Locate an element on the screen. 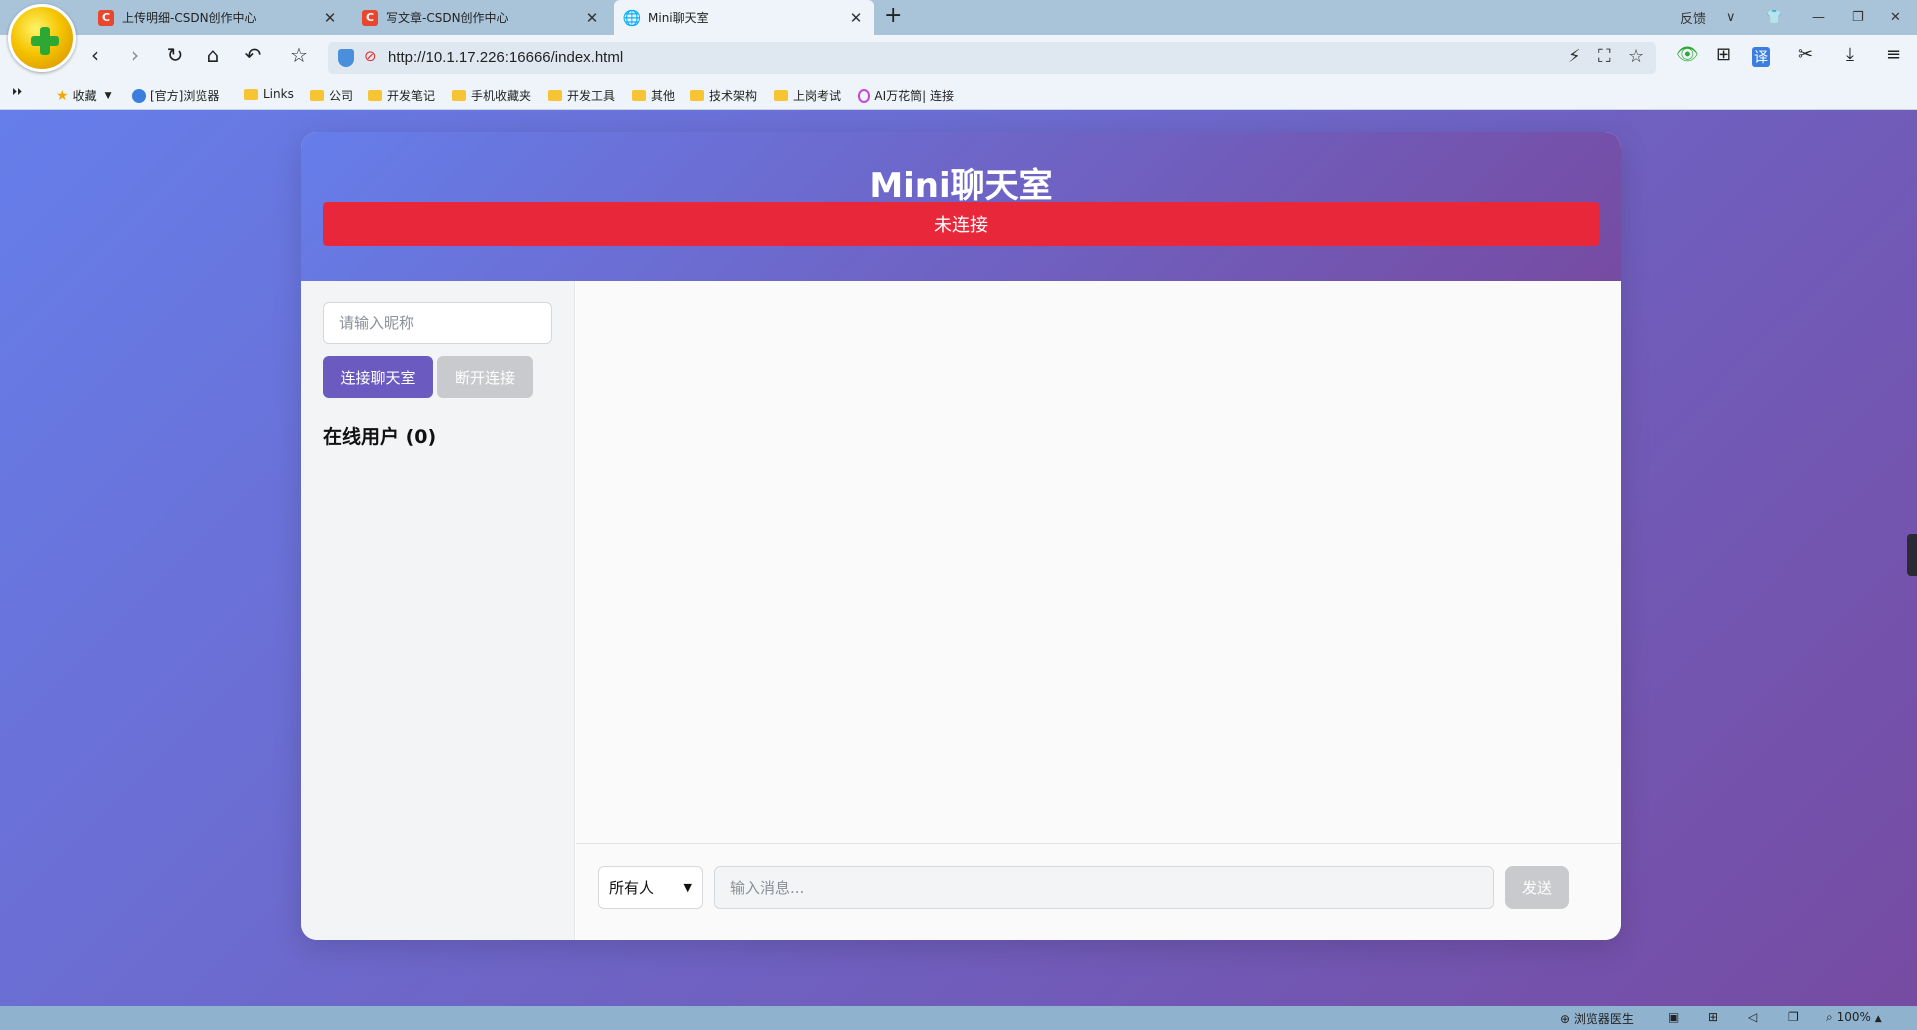  favorites-button: ☆ is located at coordinates (299, 55).